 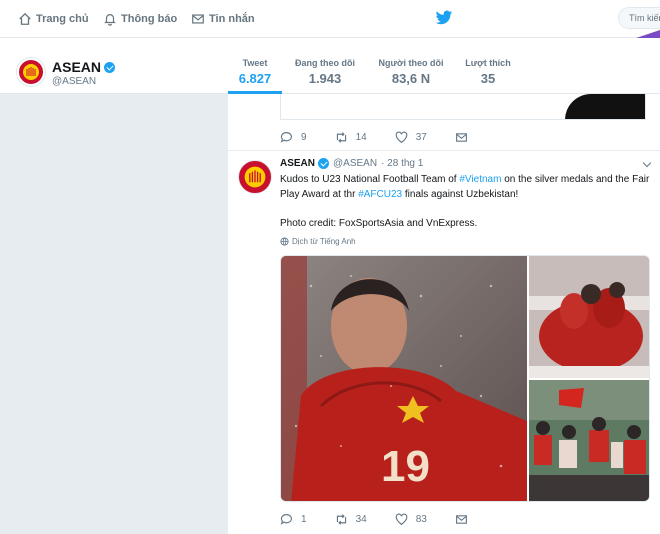 I want to click on team-huddle-illustration, so click(x=589, y=317).